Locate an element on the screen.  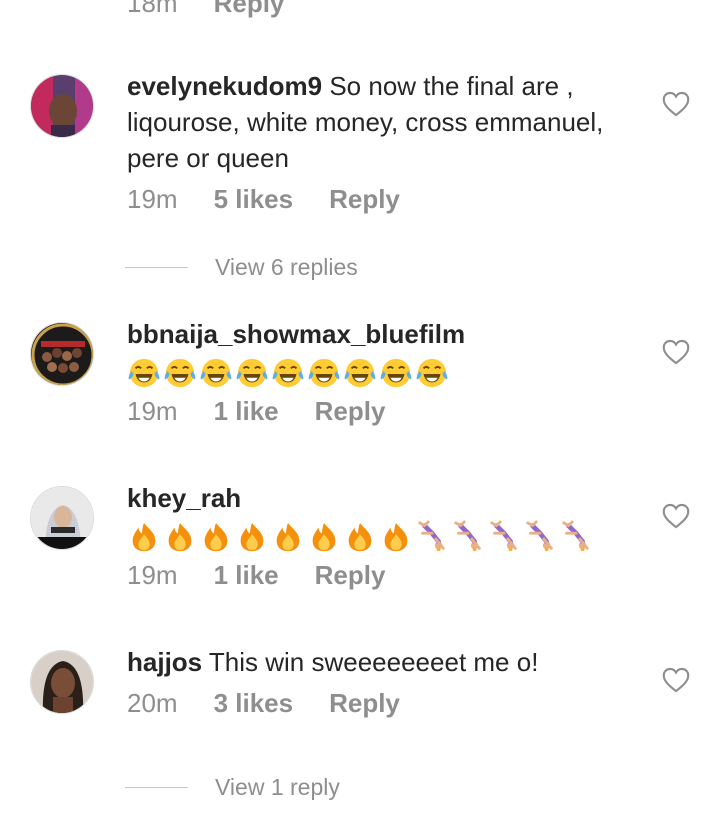
comment-time: 20m is located at coordinates (152, 703).